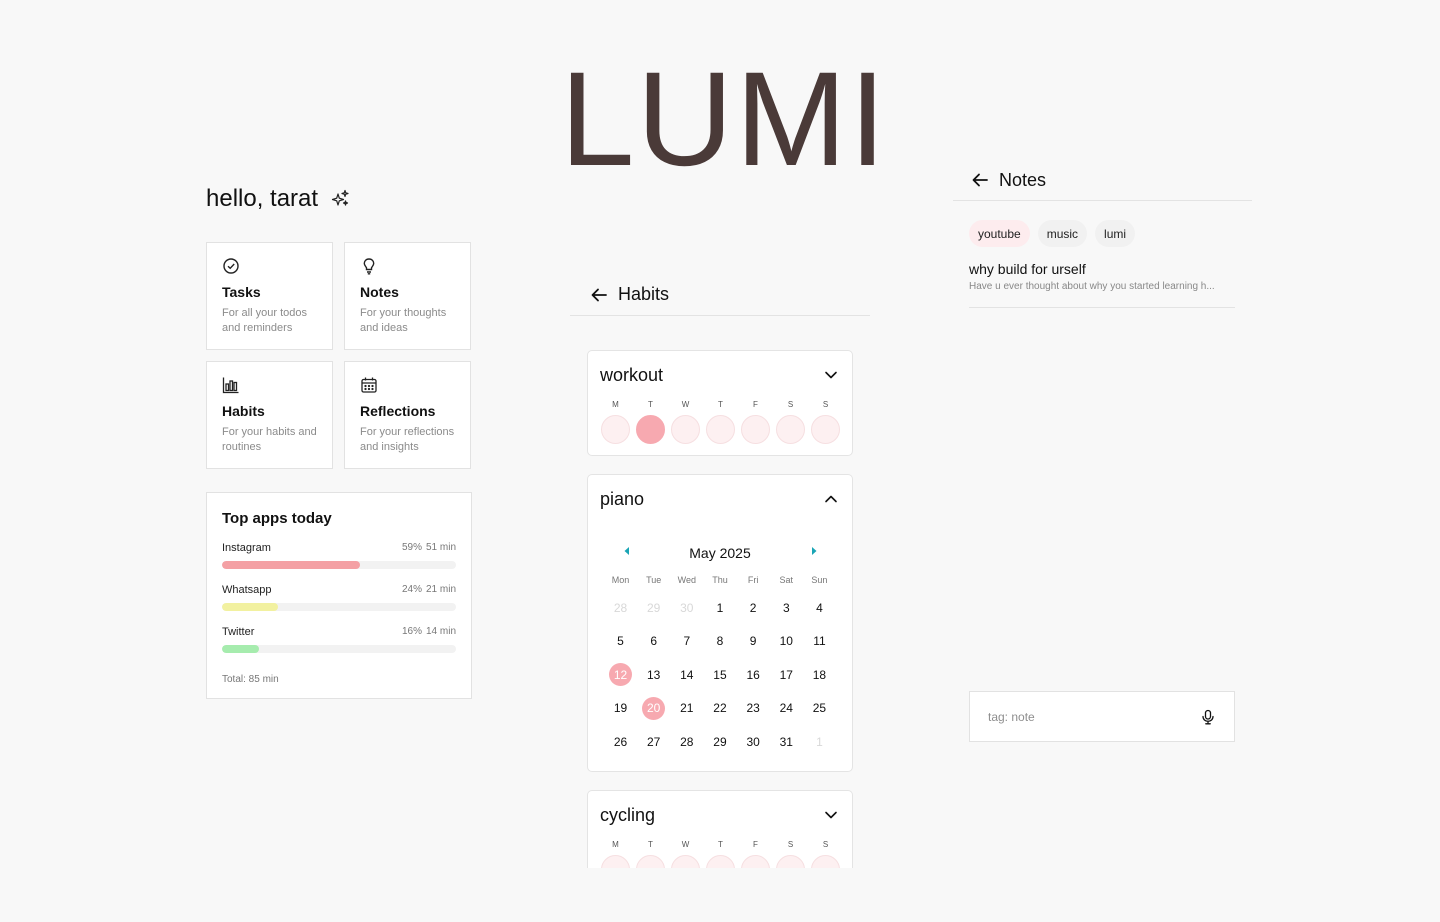 The height and width of the screenshot is (922, 1440). I want to click on app-usage-row: Twitter 16% 14 min, so click(339, 639).